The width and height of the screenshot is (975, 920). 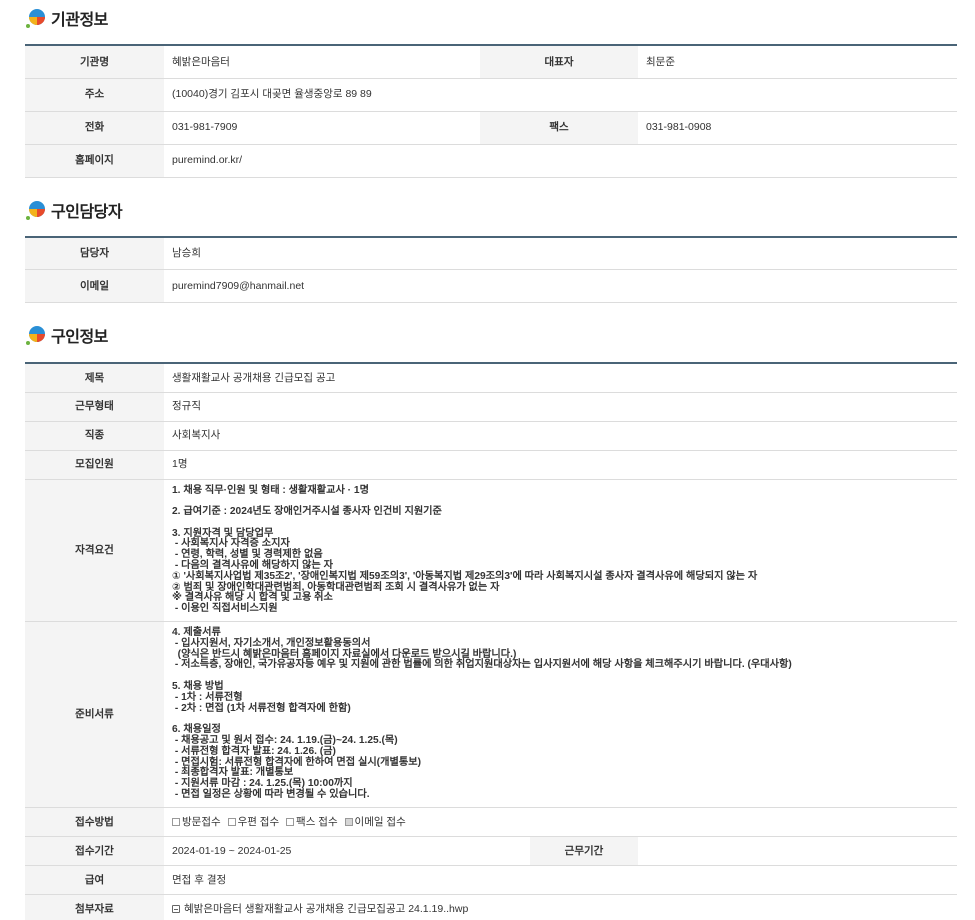 What do you see at coordinates (561, 378) in the screenshot?
I see `subject-value: 생활재활교사 공개채용 긴급모집 공고` at bounding box center [561, 378].